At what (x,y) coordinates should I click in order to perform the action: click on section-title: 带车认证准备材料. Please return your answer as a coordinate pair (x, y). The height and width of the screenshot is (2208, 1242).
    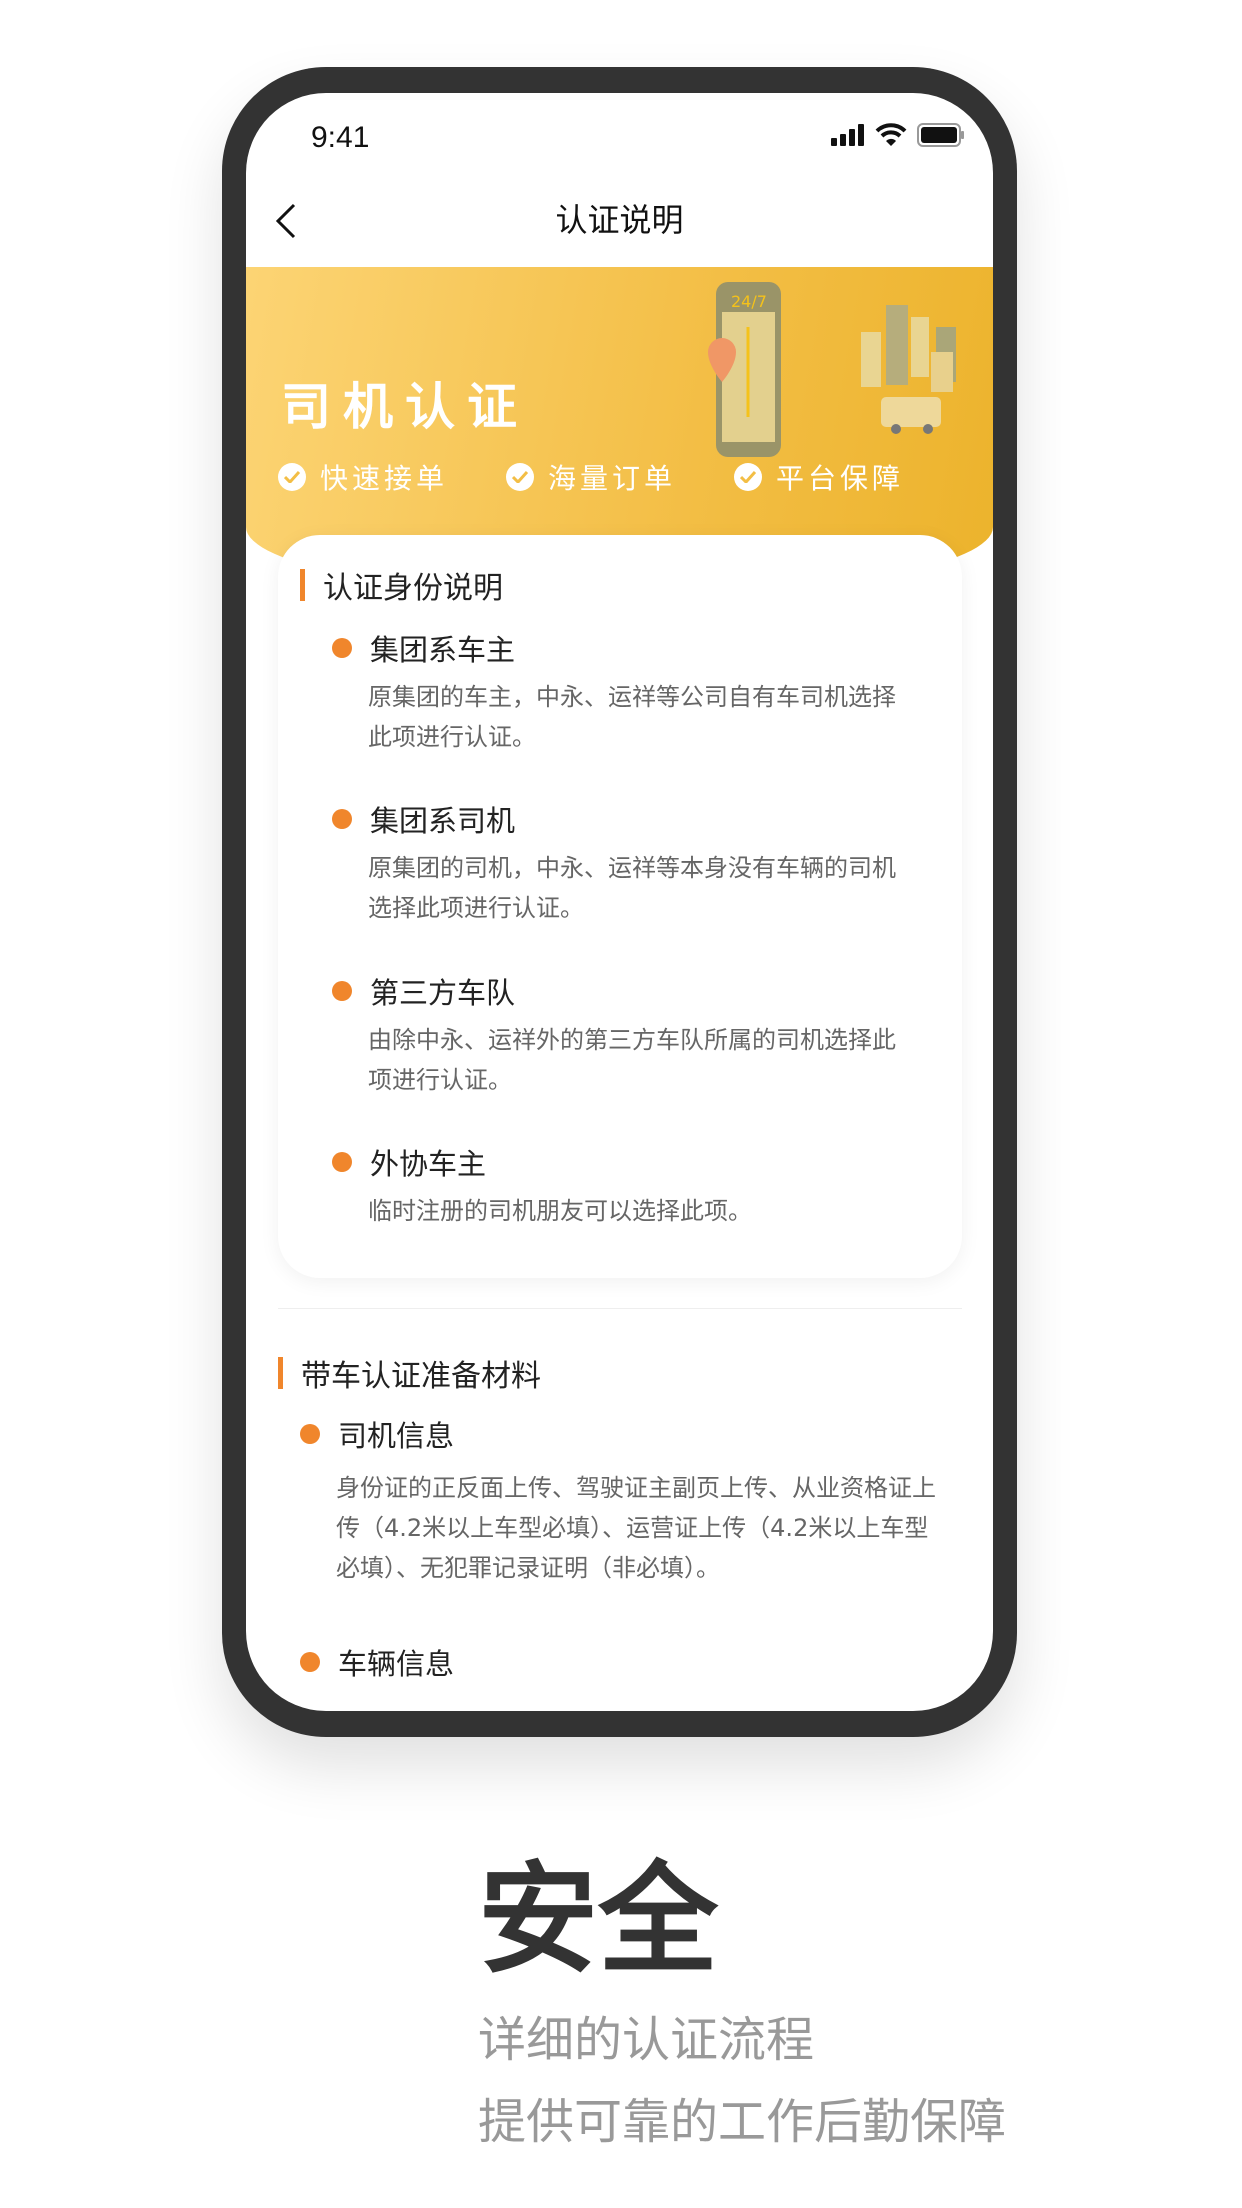
    Looking at the image, I should click on (421, 1376).